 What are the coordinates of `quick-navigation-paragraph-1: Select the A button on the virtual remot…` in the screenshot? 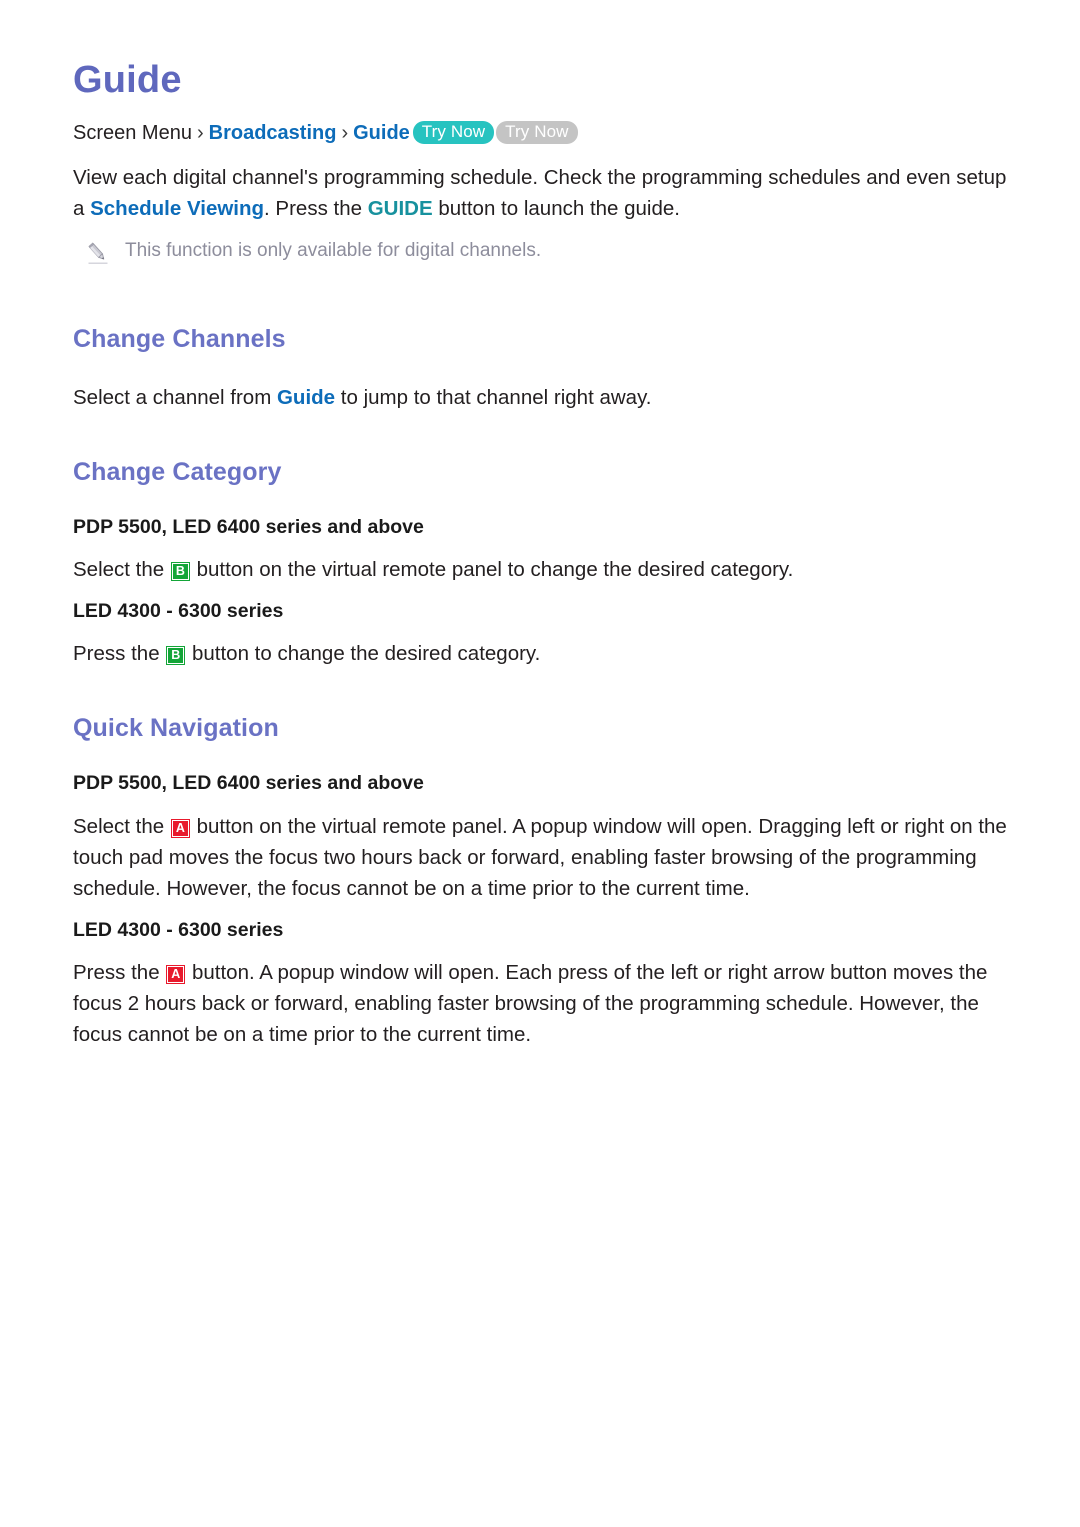 It's located at (545, 857).